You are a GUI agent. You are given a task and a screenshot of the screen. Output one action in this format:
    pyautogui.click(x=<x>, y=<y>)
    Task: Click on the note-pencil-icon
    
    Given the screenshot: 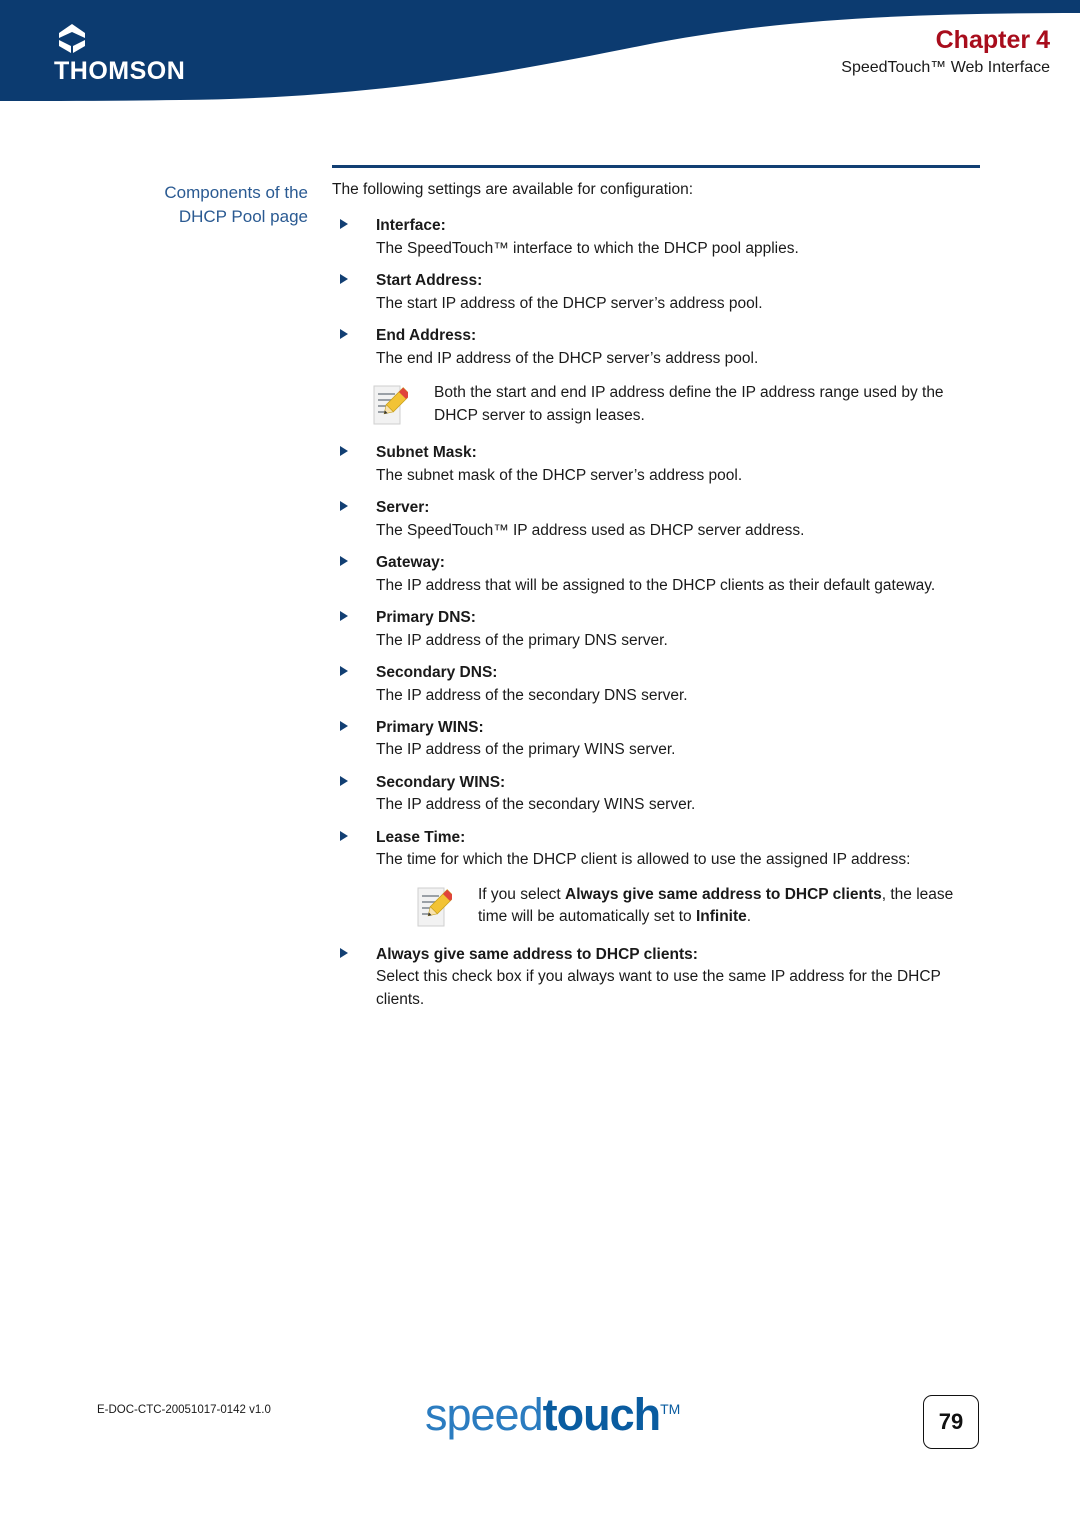 What is the action you would take?
    pyautogui.click(x=434, y=907)
    